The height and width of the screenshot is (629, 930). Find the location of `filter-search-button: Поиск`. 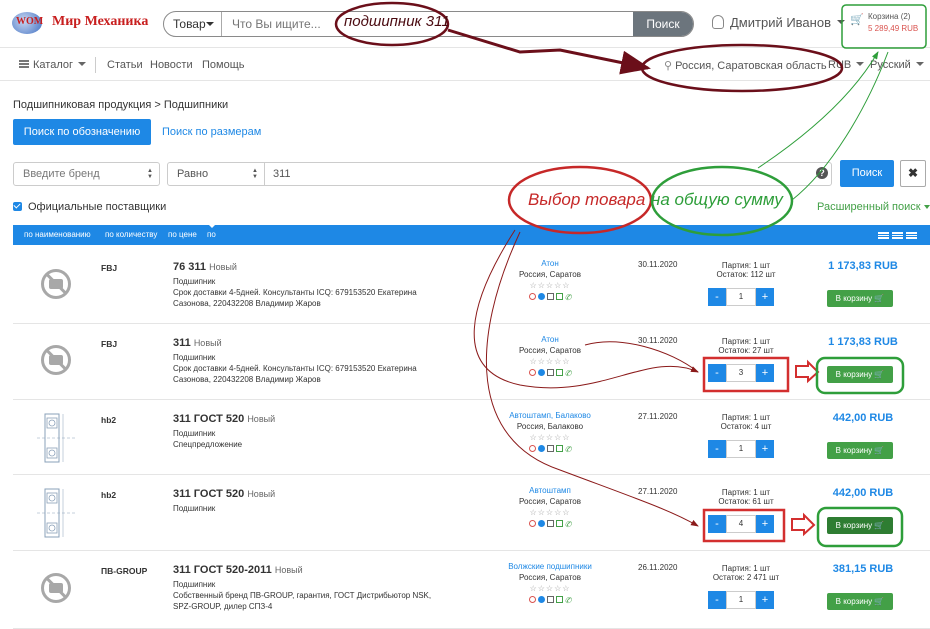

filter-search-button: Поиск is located at coordinates (867, 173).